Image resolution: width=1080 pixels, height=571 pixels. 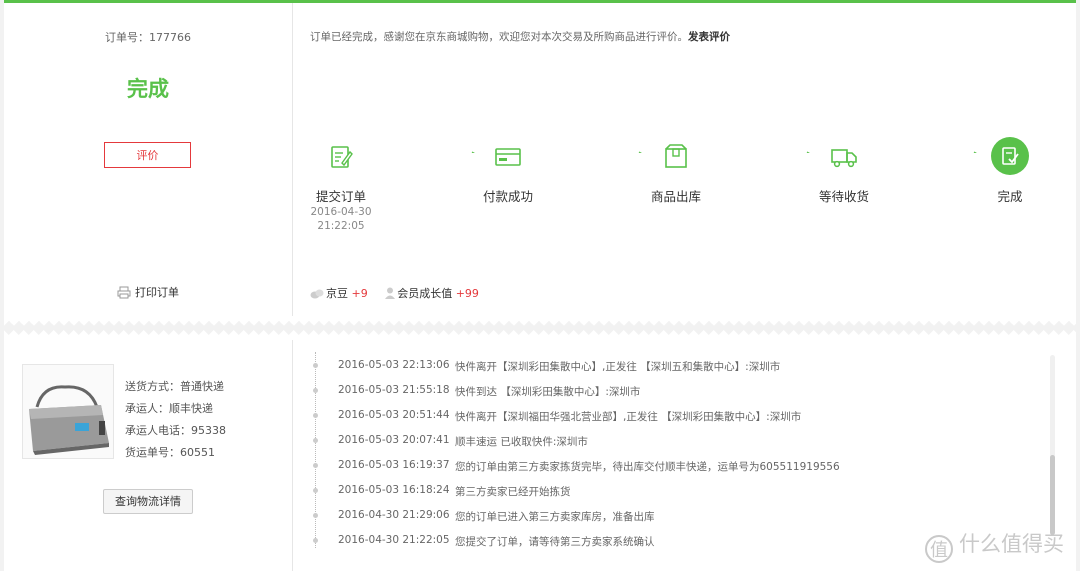 I want to click on beans-value: +9, so click(x=359, y=293).